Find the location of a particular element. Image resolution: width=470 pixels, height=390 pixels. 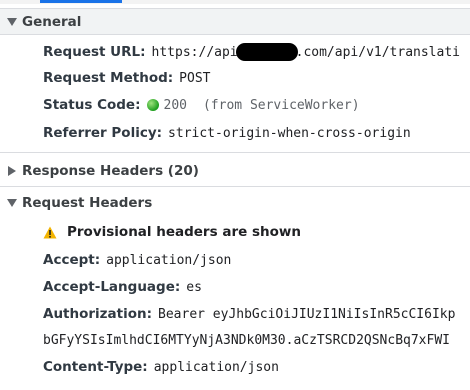

request-method-value: POST is located at coordinates (195, 78).